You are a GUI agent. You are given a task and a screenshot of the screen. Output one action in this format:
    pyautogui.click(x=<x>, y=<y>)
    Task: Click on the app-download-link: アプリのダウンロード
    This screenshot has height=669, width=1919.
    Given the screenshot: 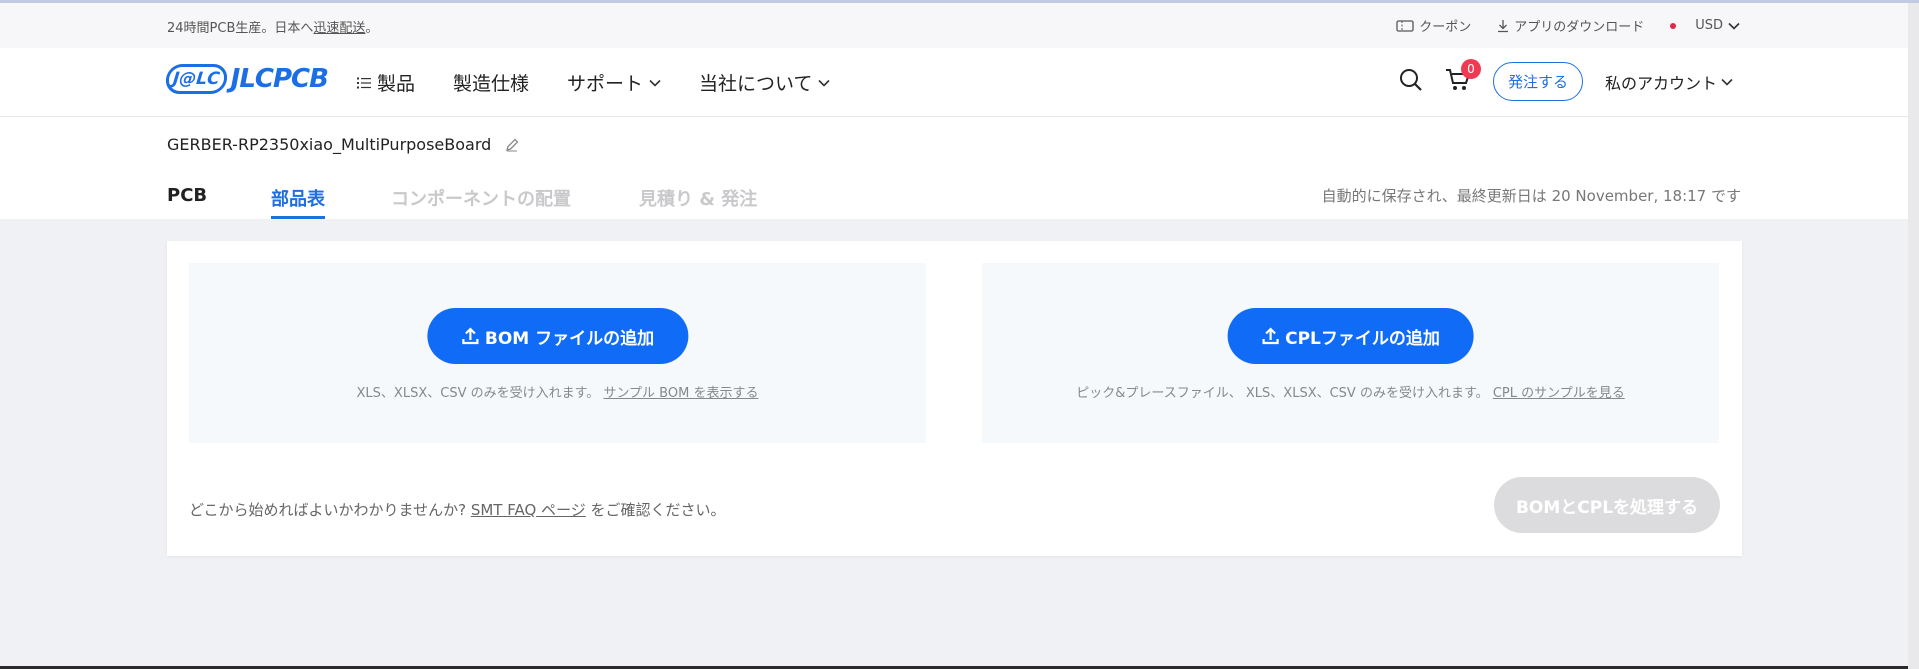 What is the action you would take?
    pyautogui.click(x=1570, y=25)
    